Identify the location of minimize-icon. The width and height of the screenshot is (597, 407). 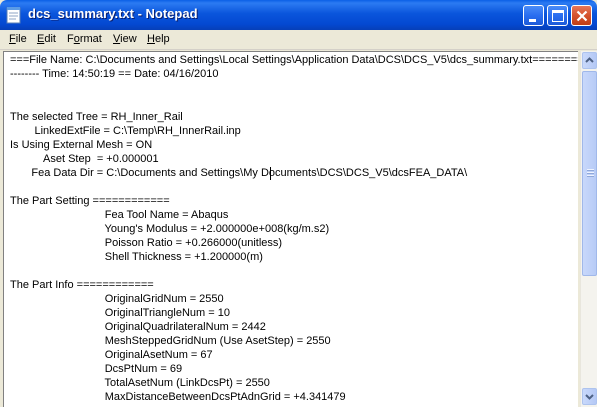
(532, 20).